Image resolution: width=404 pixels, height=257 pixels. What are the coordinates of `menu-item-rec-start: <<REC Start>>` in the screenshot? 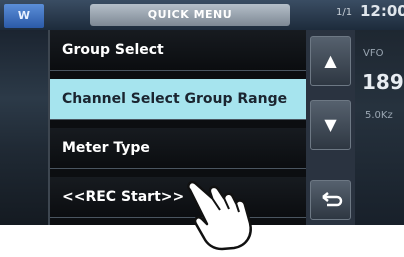 It's located at (179, 197).